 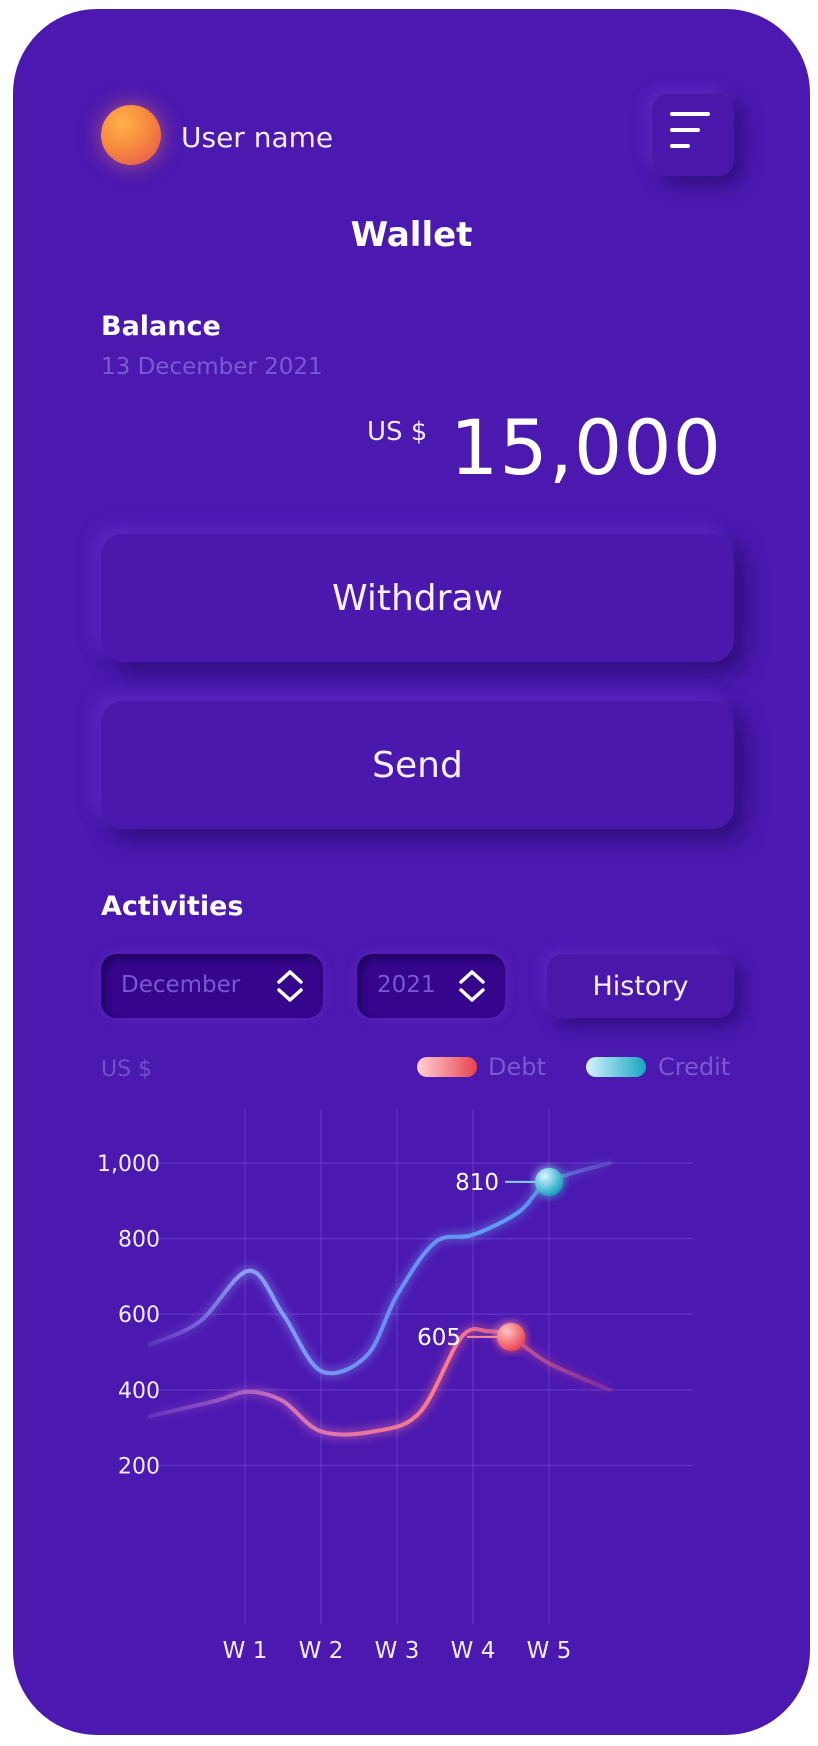 I want to click on series-line-credit, so click(x=380, y=1268).